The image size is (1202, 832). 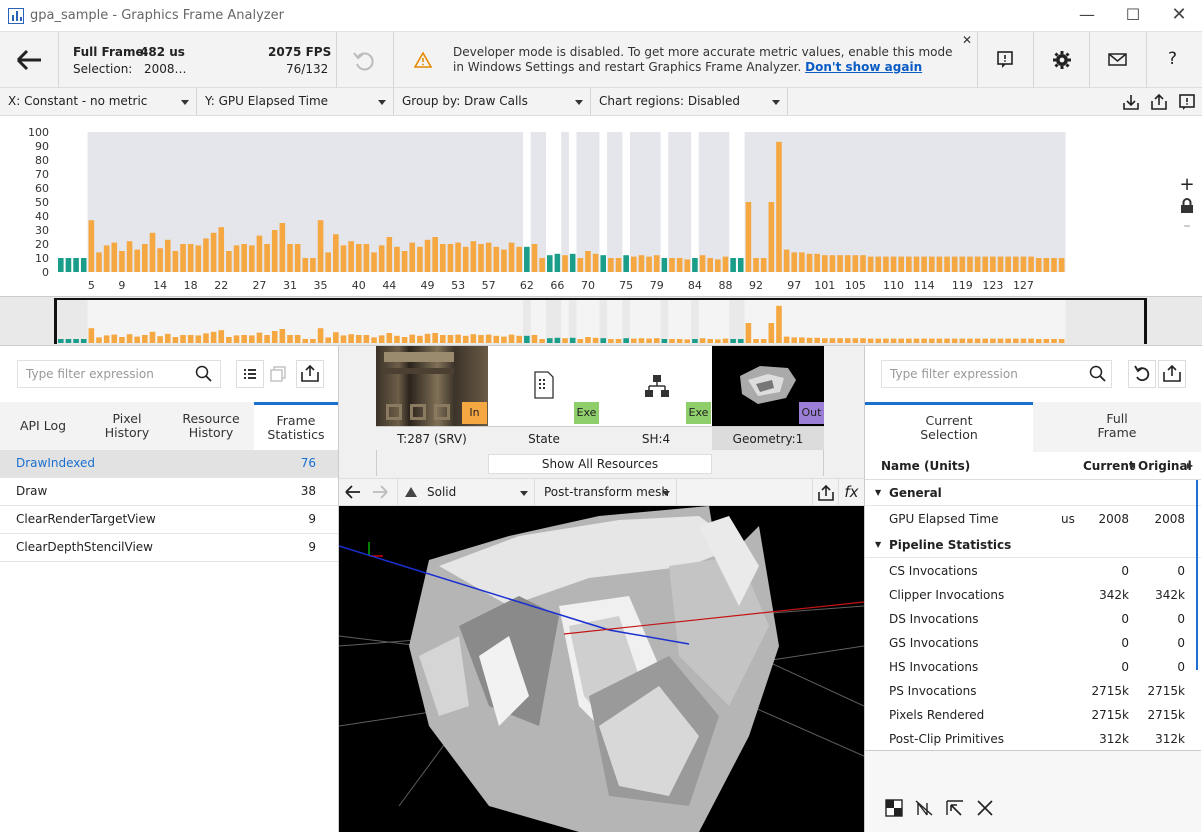 What do you see at coordinates (689, 102) in the screenshot?
I see `chart-regions-dropdown: Chart regions: Disabled` at bounding box center [689, 102].